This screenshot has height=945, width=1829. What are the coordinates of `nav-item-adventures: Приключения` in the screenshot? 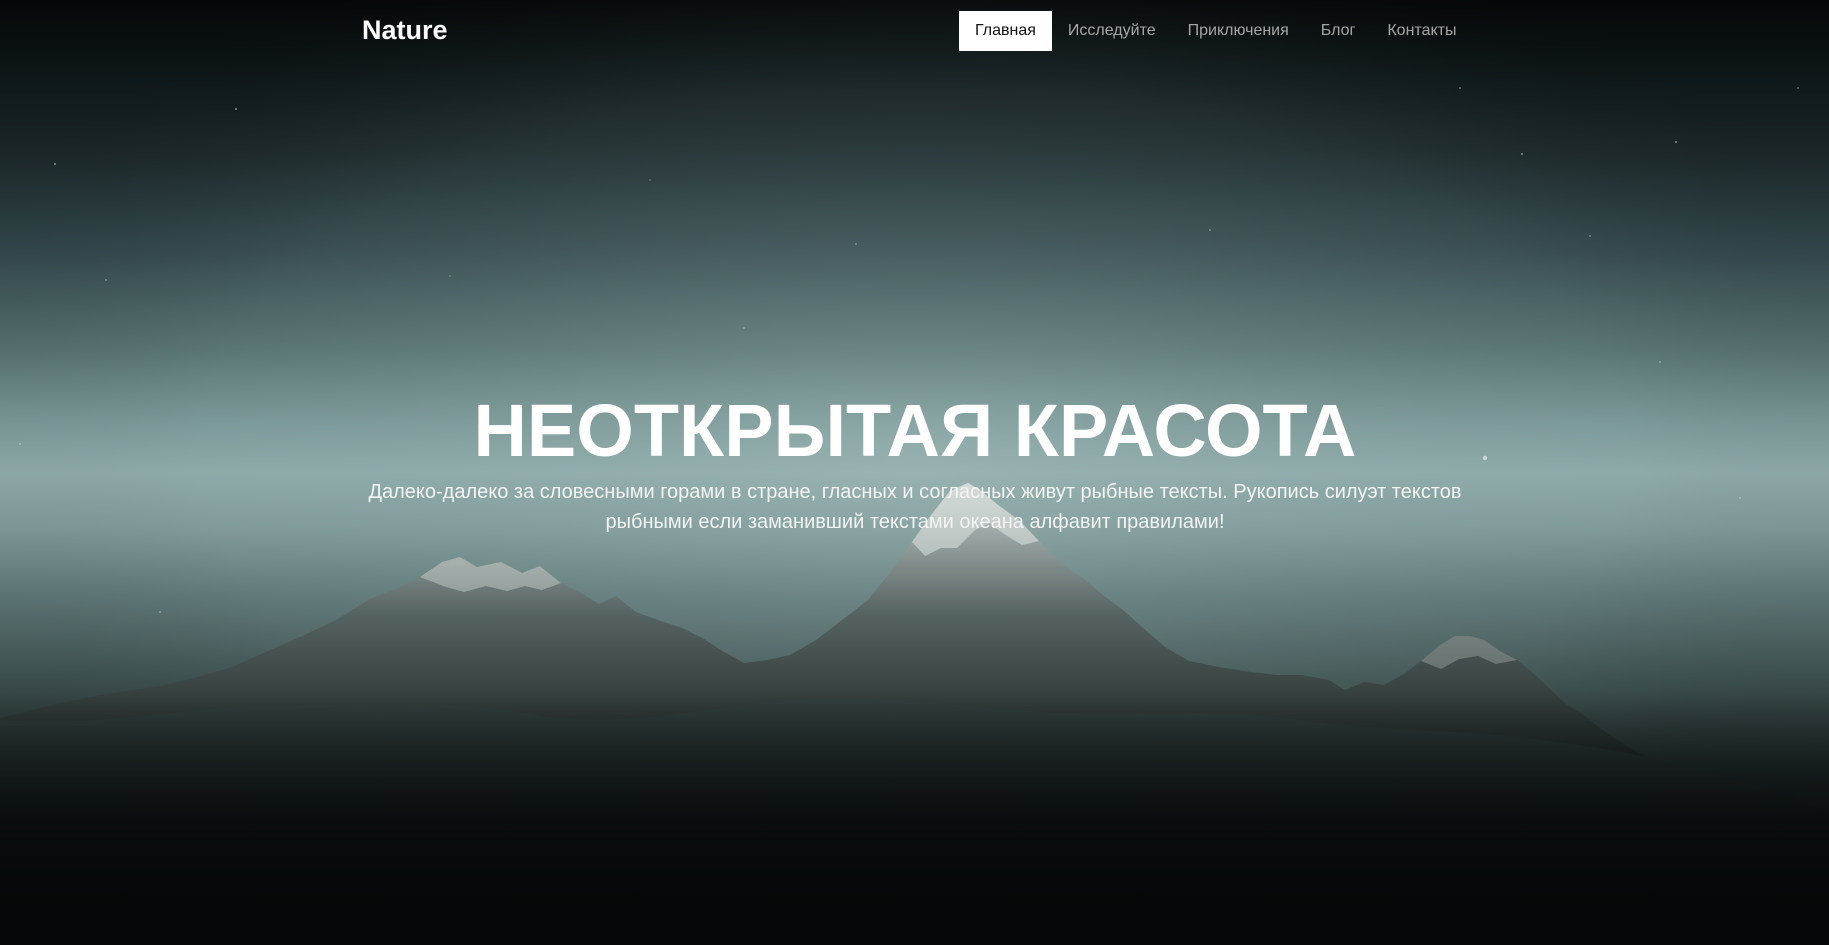 It's located at (1238, 31).